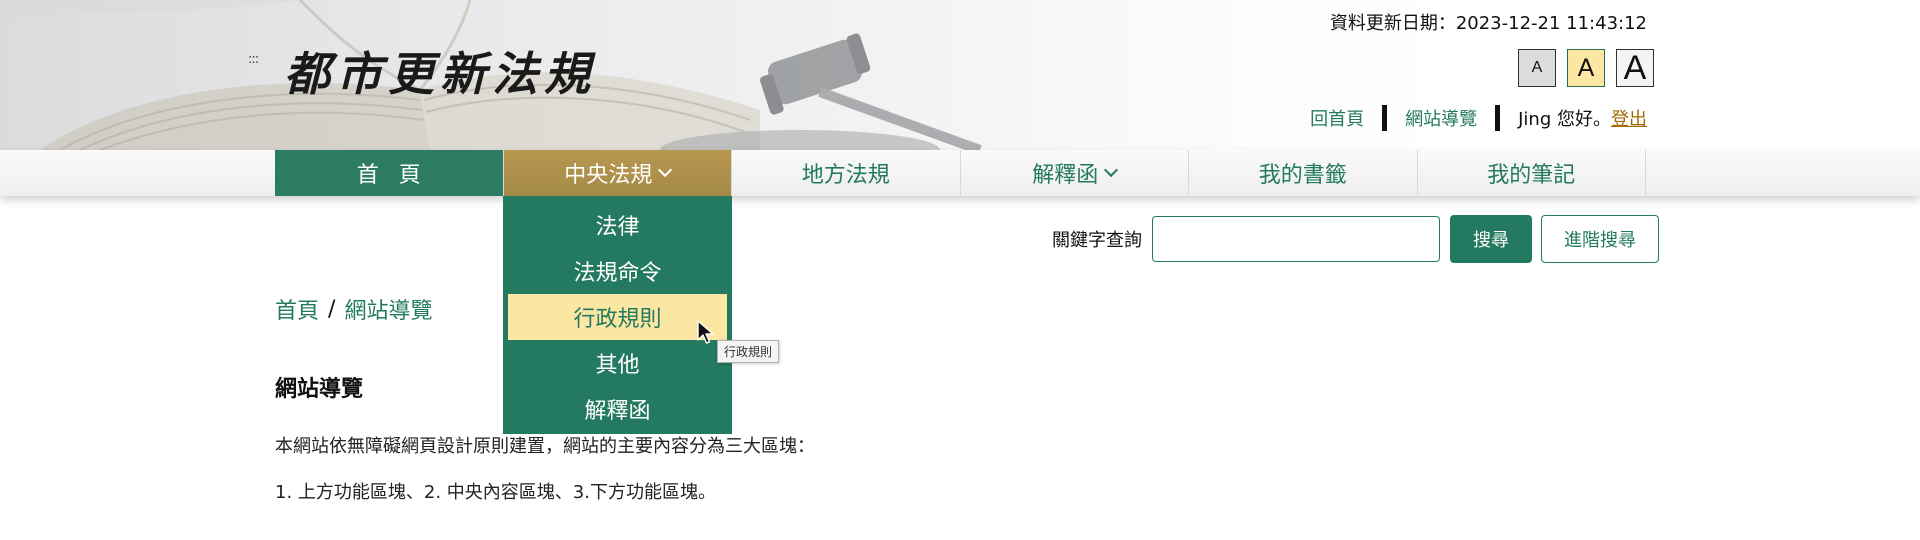 The height and width of the screenshot is (540, 1920). I want to click on main-nav-bar: 首頁 中央法規 地方法規 解釋函 我的書籤 我的筆記, so click(960, 173).